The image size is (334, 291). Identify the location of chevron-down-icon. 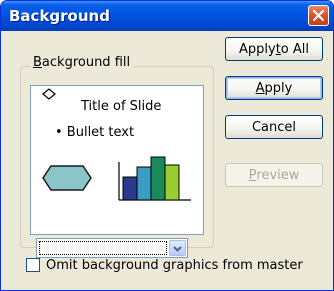
(177, 249).